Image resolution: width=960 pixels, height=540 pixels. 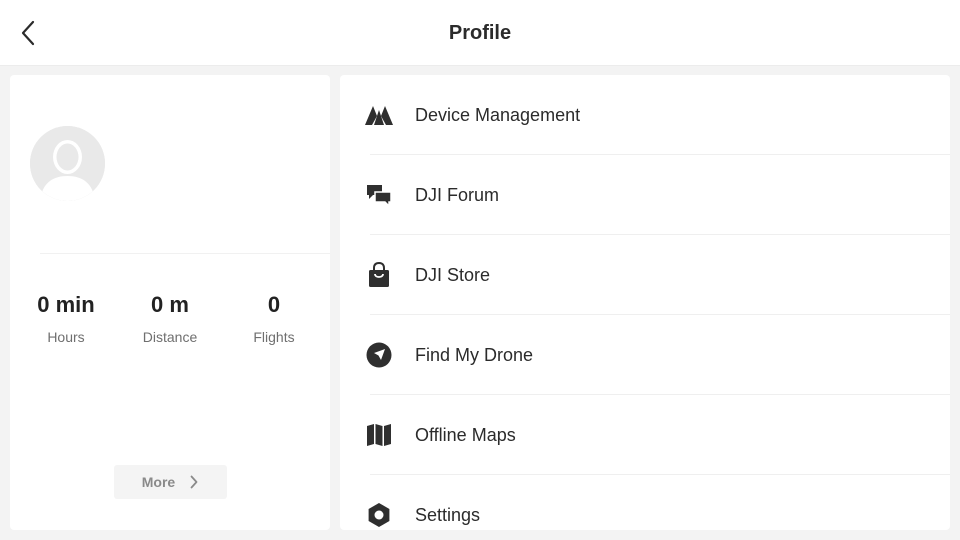 I want to click on stat-flights: 0 Flights, so click(x=274, y=318).